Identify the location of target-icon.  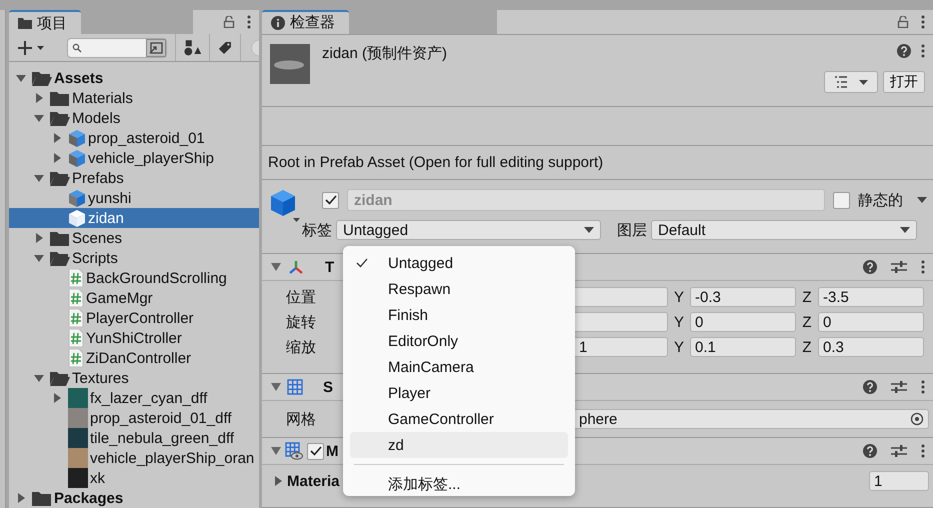
(917, 419).